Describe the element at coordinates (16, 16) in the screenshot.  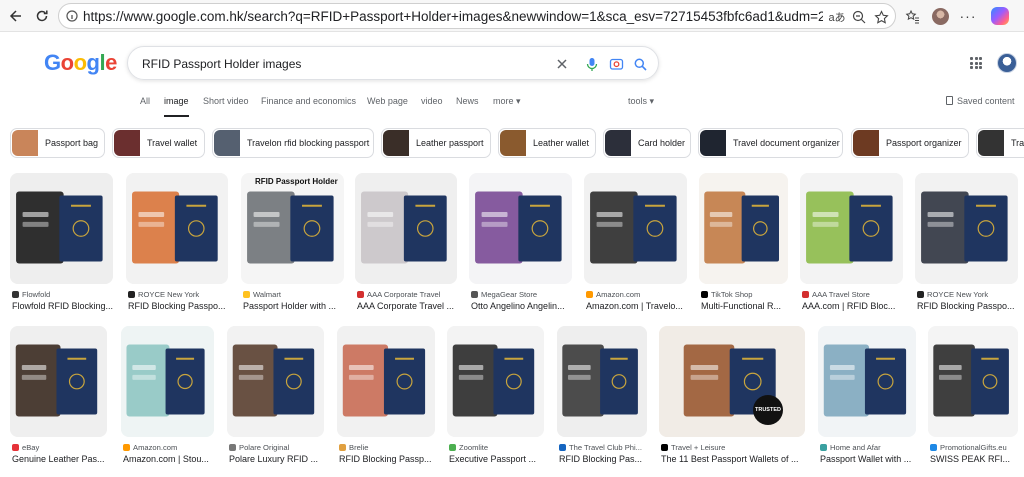
I see `back-icon` at that location.